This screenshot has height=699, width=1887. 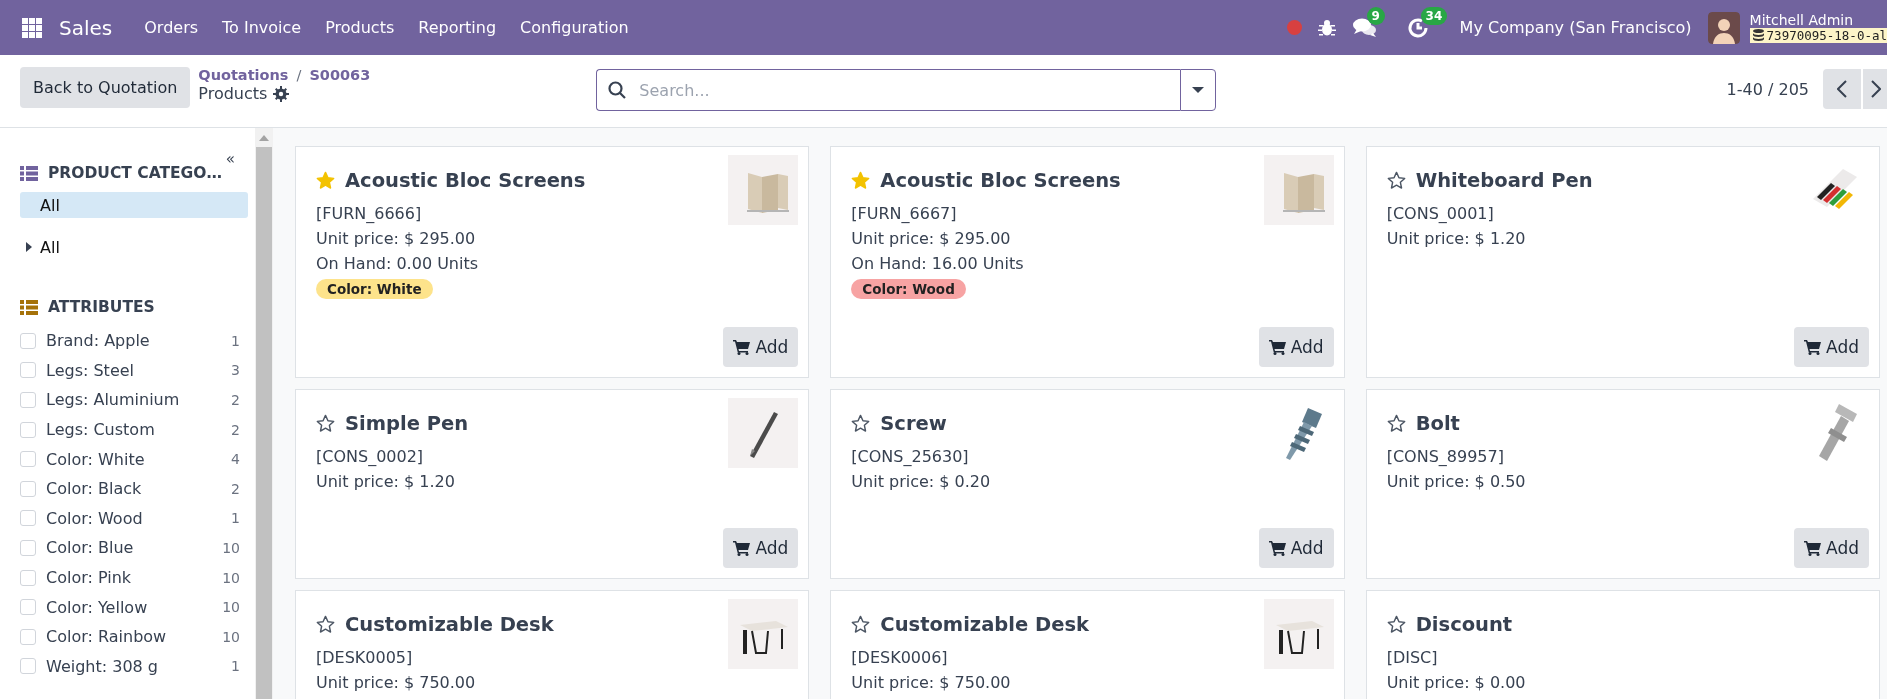 I want to click on product-code: [CONS_25630], so click(x=910, y=457).